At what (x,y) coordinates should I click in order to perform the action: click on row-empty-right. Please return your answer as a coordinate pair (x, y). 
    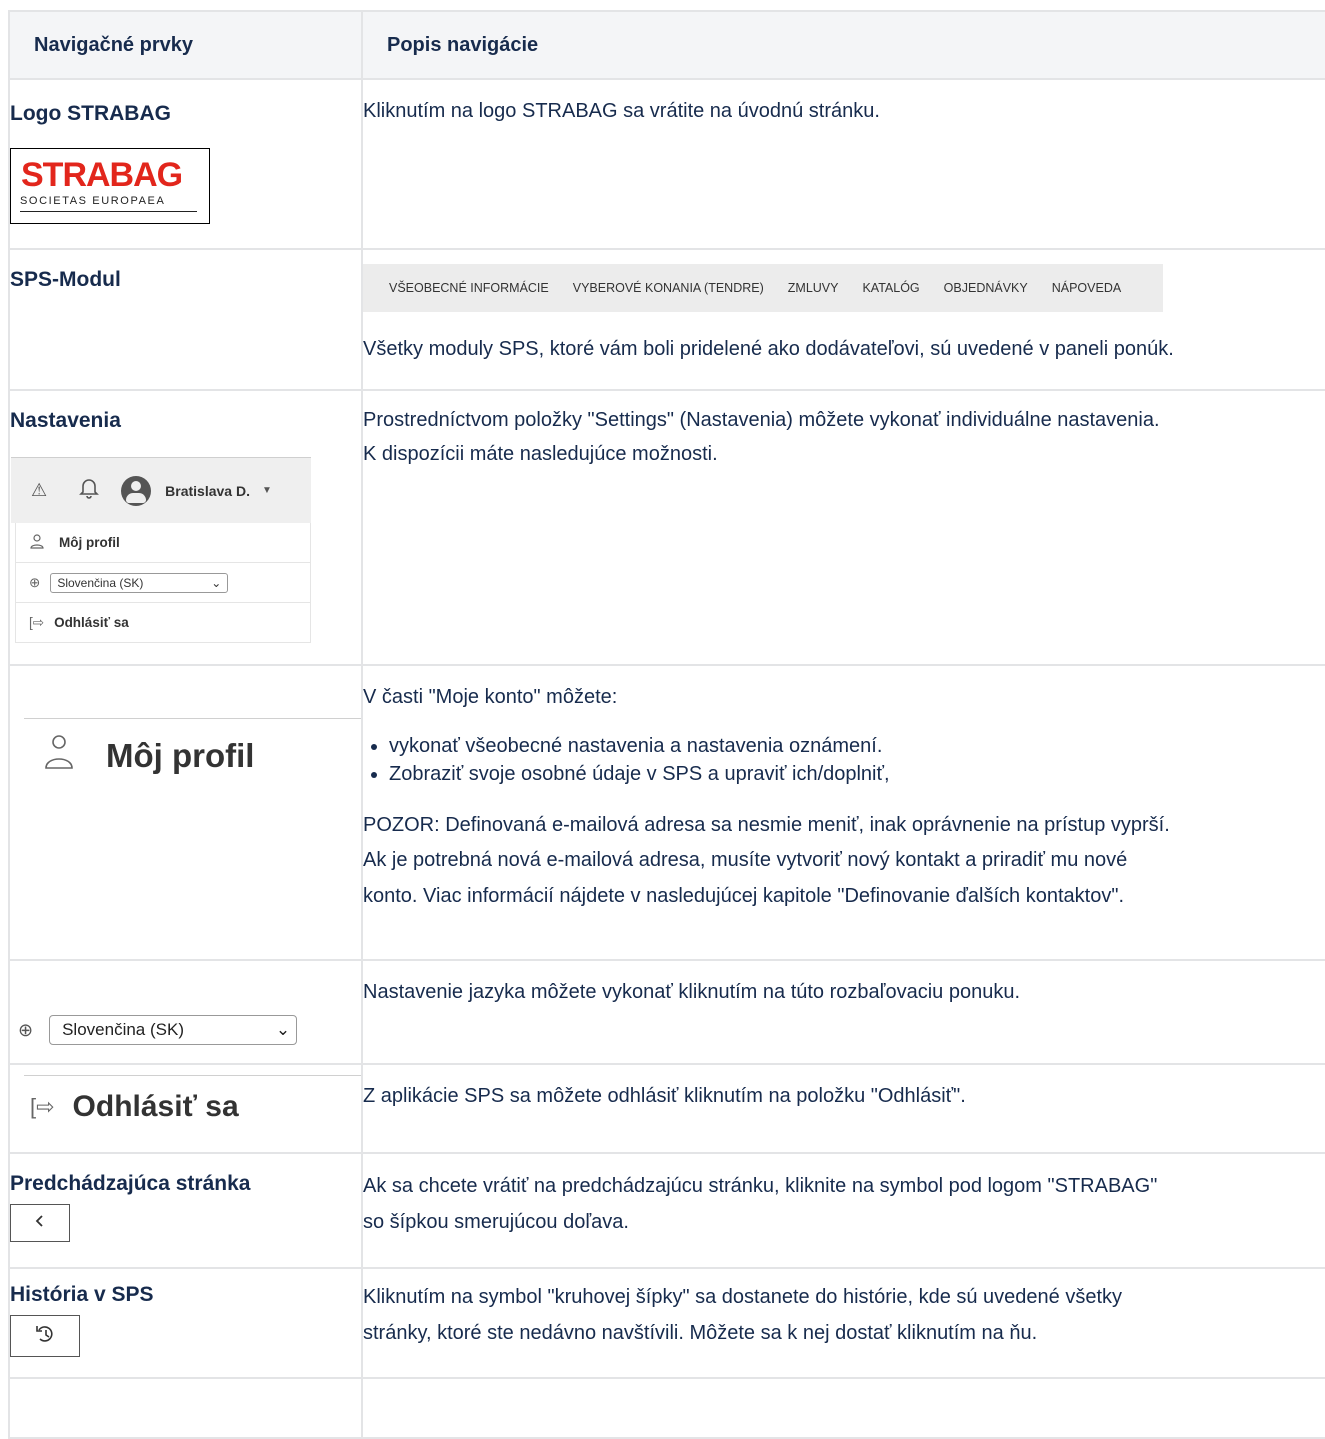
    Looking at the image, I should click on (843, 1408).